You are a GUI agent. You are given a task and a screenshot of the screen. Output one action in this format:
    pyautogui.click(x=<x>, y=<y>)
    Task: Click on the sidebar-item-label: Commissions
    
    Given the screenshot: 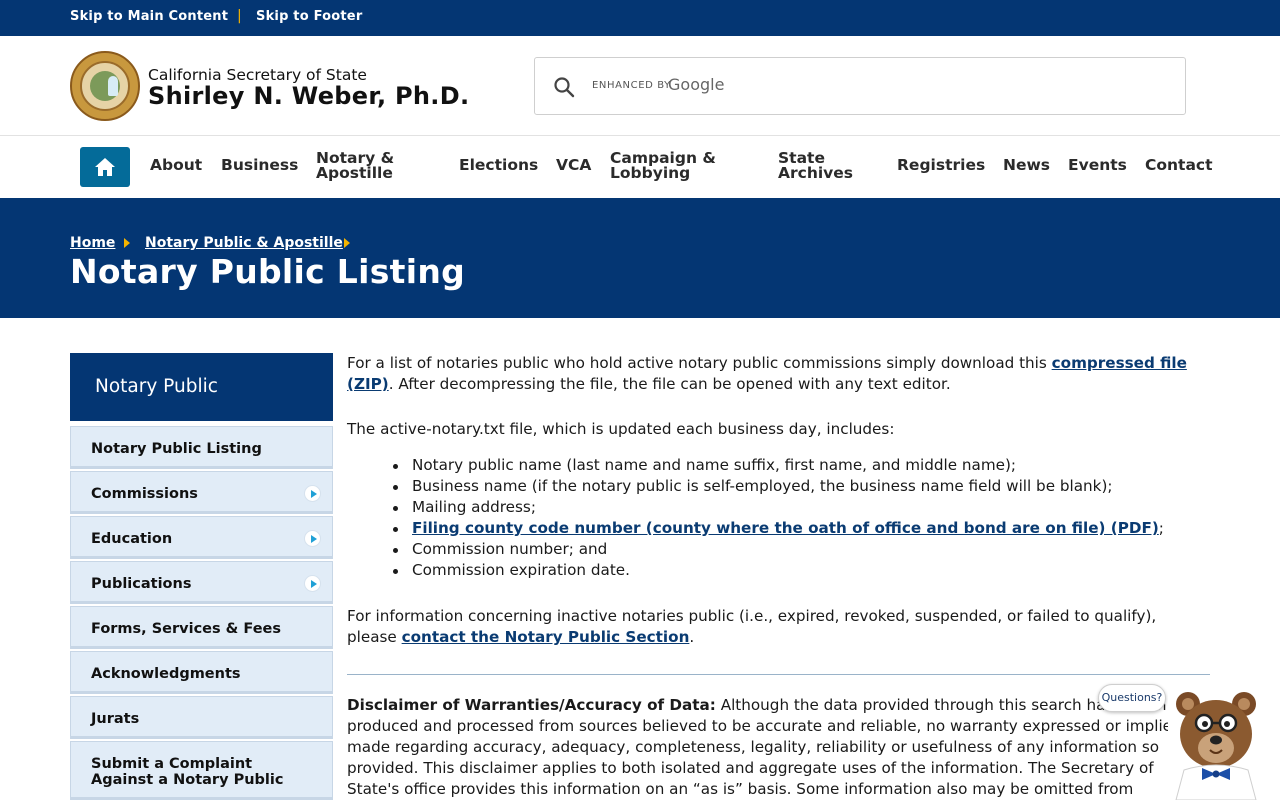 What is the action you would take?
    pyautogui.click(x=144, y=494)
    